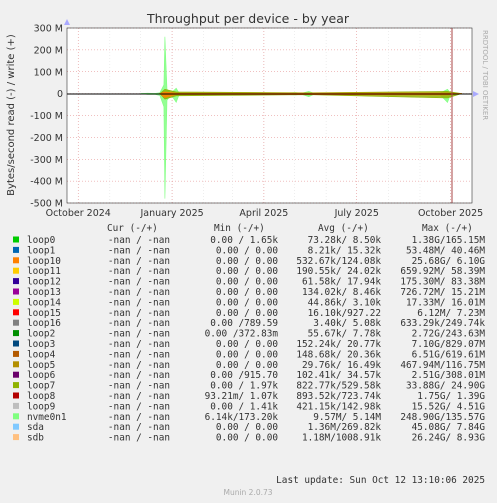  What do you see at coordinates (345, 250) in the screenshot?
I see `legend-avg-value: 8.21k/ 15.32k` at bounding box center [345, 250].